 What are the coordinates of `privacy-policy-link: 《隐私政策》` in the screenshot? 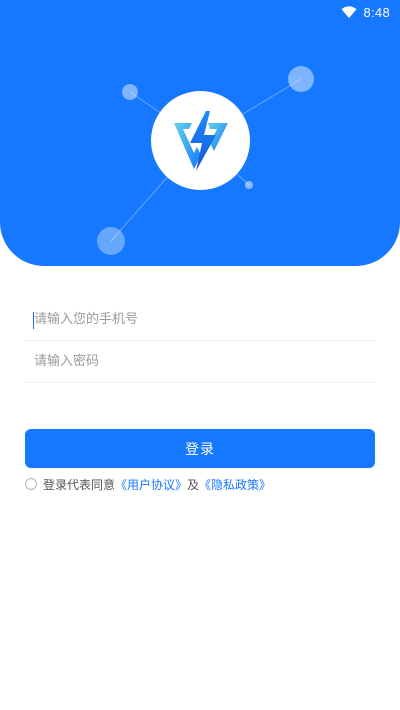 It's located at (235, 484).